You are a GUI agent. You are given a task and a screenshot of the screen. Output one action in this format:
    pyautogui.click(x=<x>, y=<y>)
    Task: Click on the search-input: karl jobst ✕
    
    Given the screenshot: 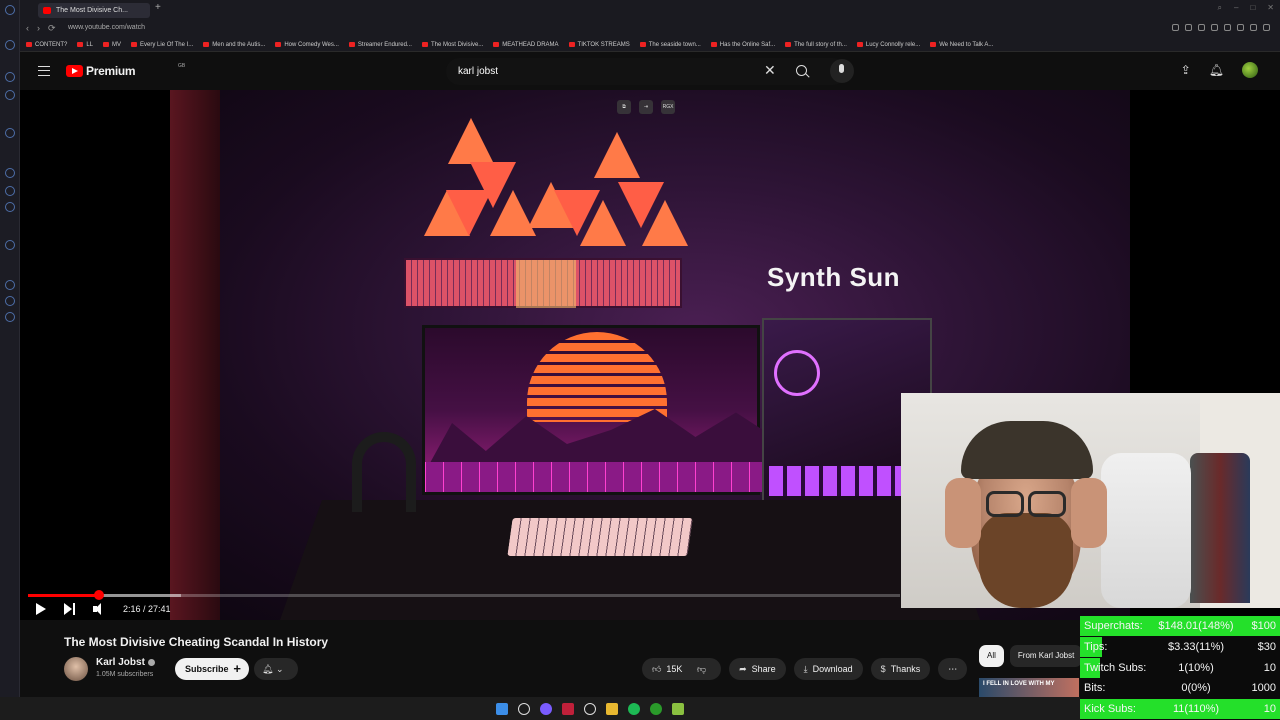 What is the action you would take?
    pyautogui.click(x=646, y=71)
    